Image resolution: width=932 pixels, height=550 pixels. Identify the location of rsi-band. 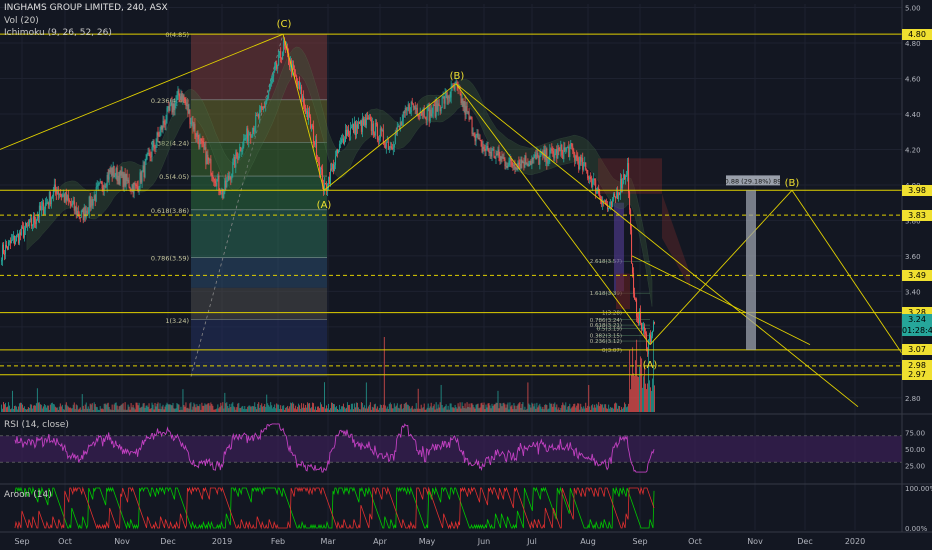
(451, 449).